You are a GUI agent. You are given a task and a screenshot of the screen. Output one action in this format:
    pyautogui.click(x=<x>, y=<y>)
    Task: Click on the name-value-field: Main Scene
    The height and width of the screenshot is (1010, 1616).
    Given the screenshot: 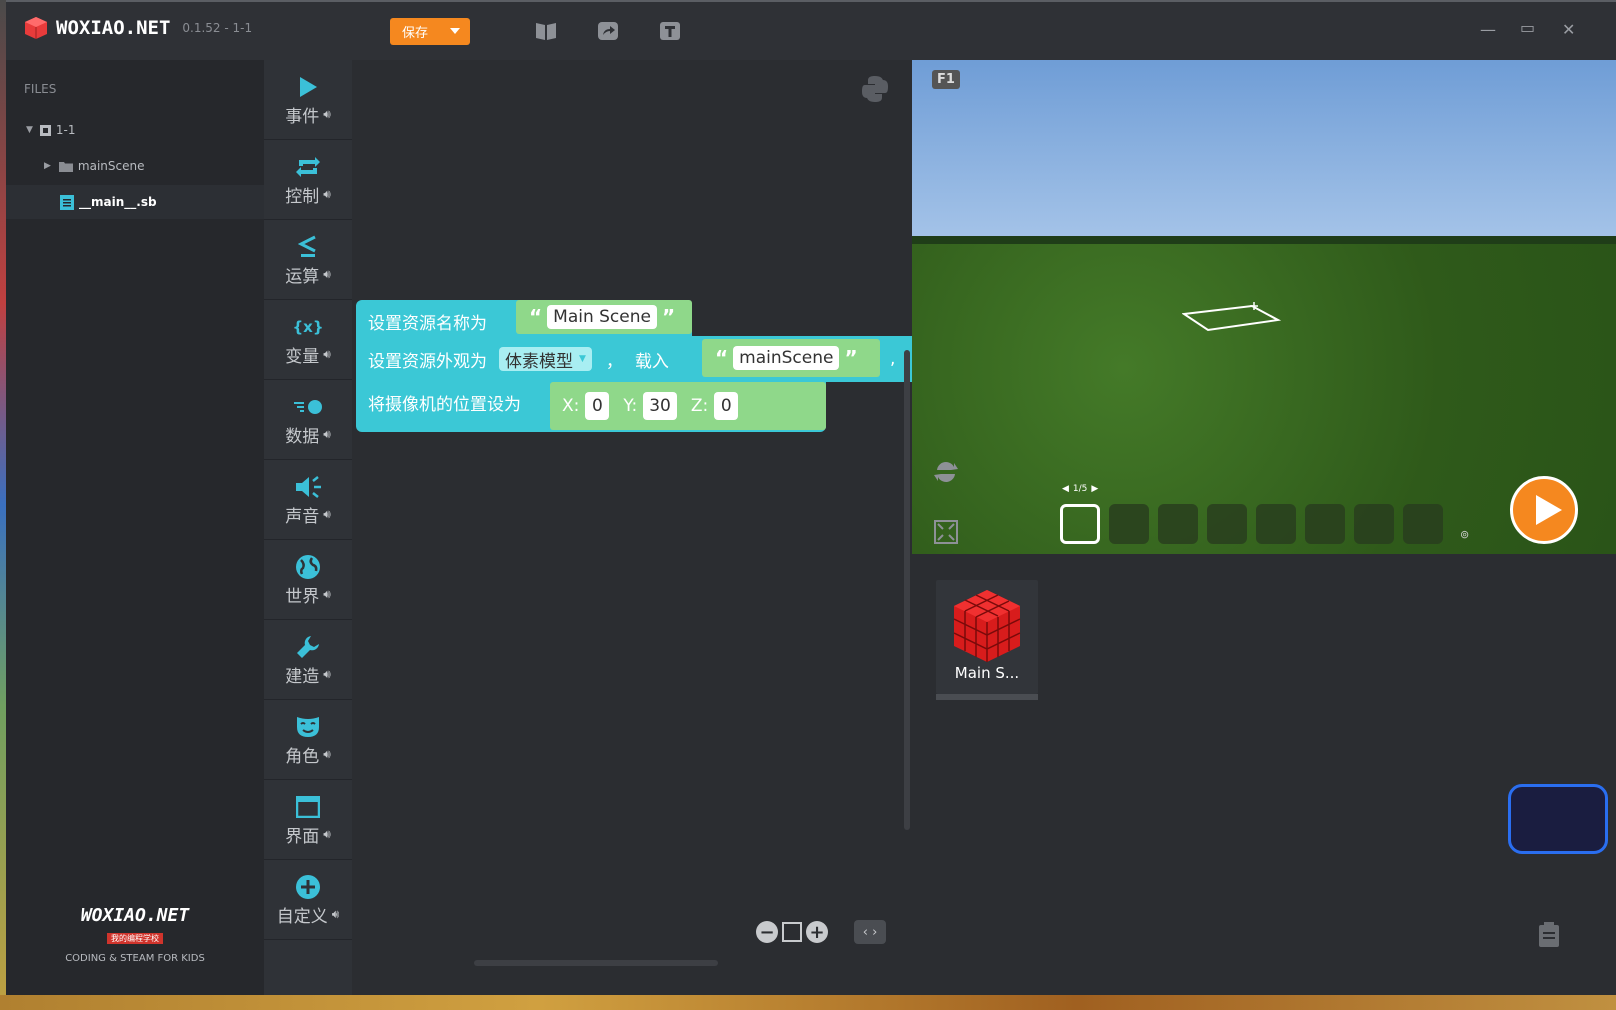 What is the action you would take?
    pyautogui.click(x=602, y=317)
    